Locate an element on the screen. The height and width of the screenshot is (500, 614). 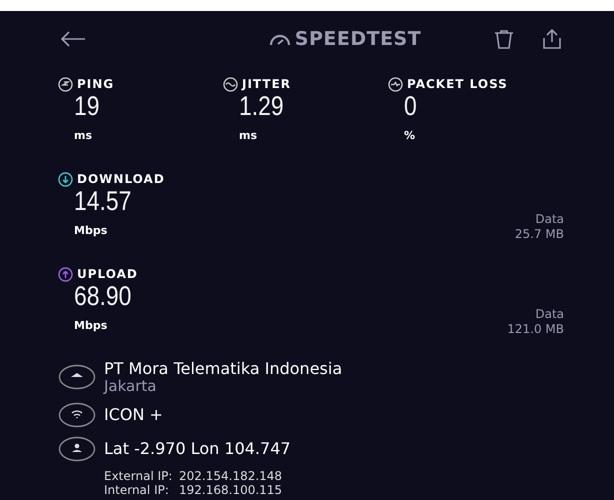
download-label: DOWNLOAD is located at coordinates (121, 179).